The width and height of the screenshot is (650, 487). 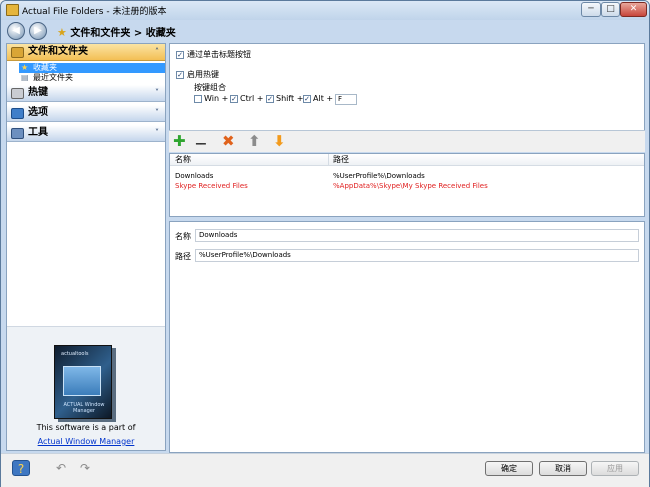 What do you see at coordinates (157, 52) in the screenshot?
I see `chevron-up-icon: ˄` at bounding box center [157, 52].